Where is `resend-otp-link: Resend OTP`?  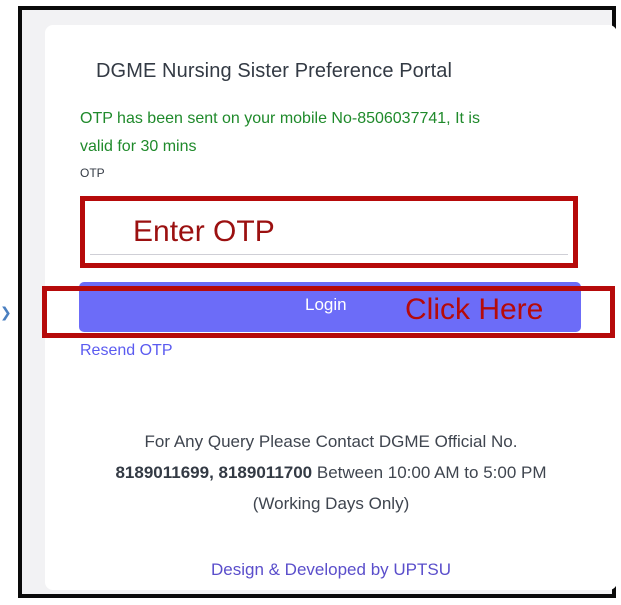
resend-otp-link: Resend OTP is located at coordinates (126, 351).